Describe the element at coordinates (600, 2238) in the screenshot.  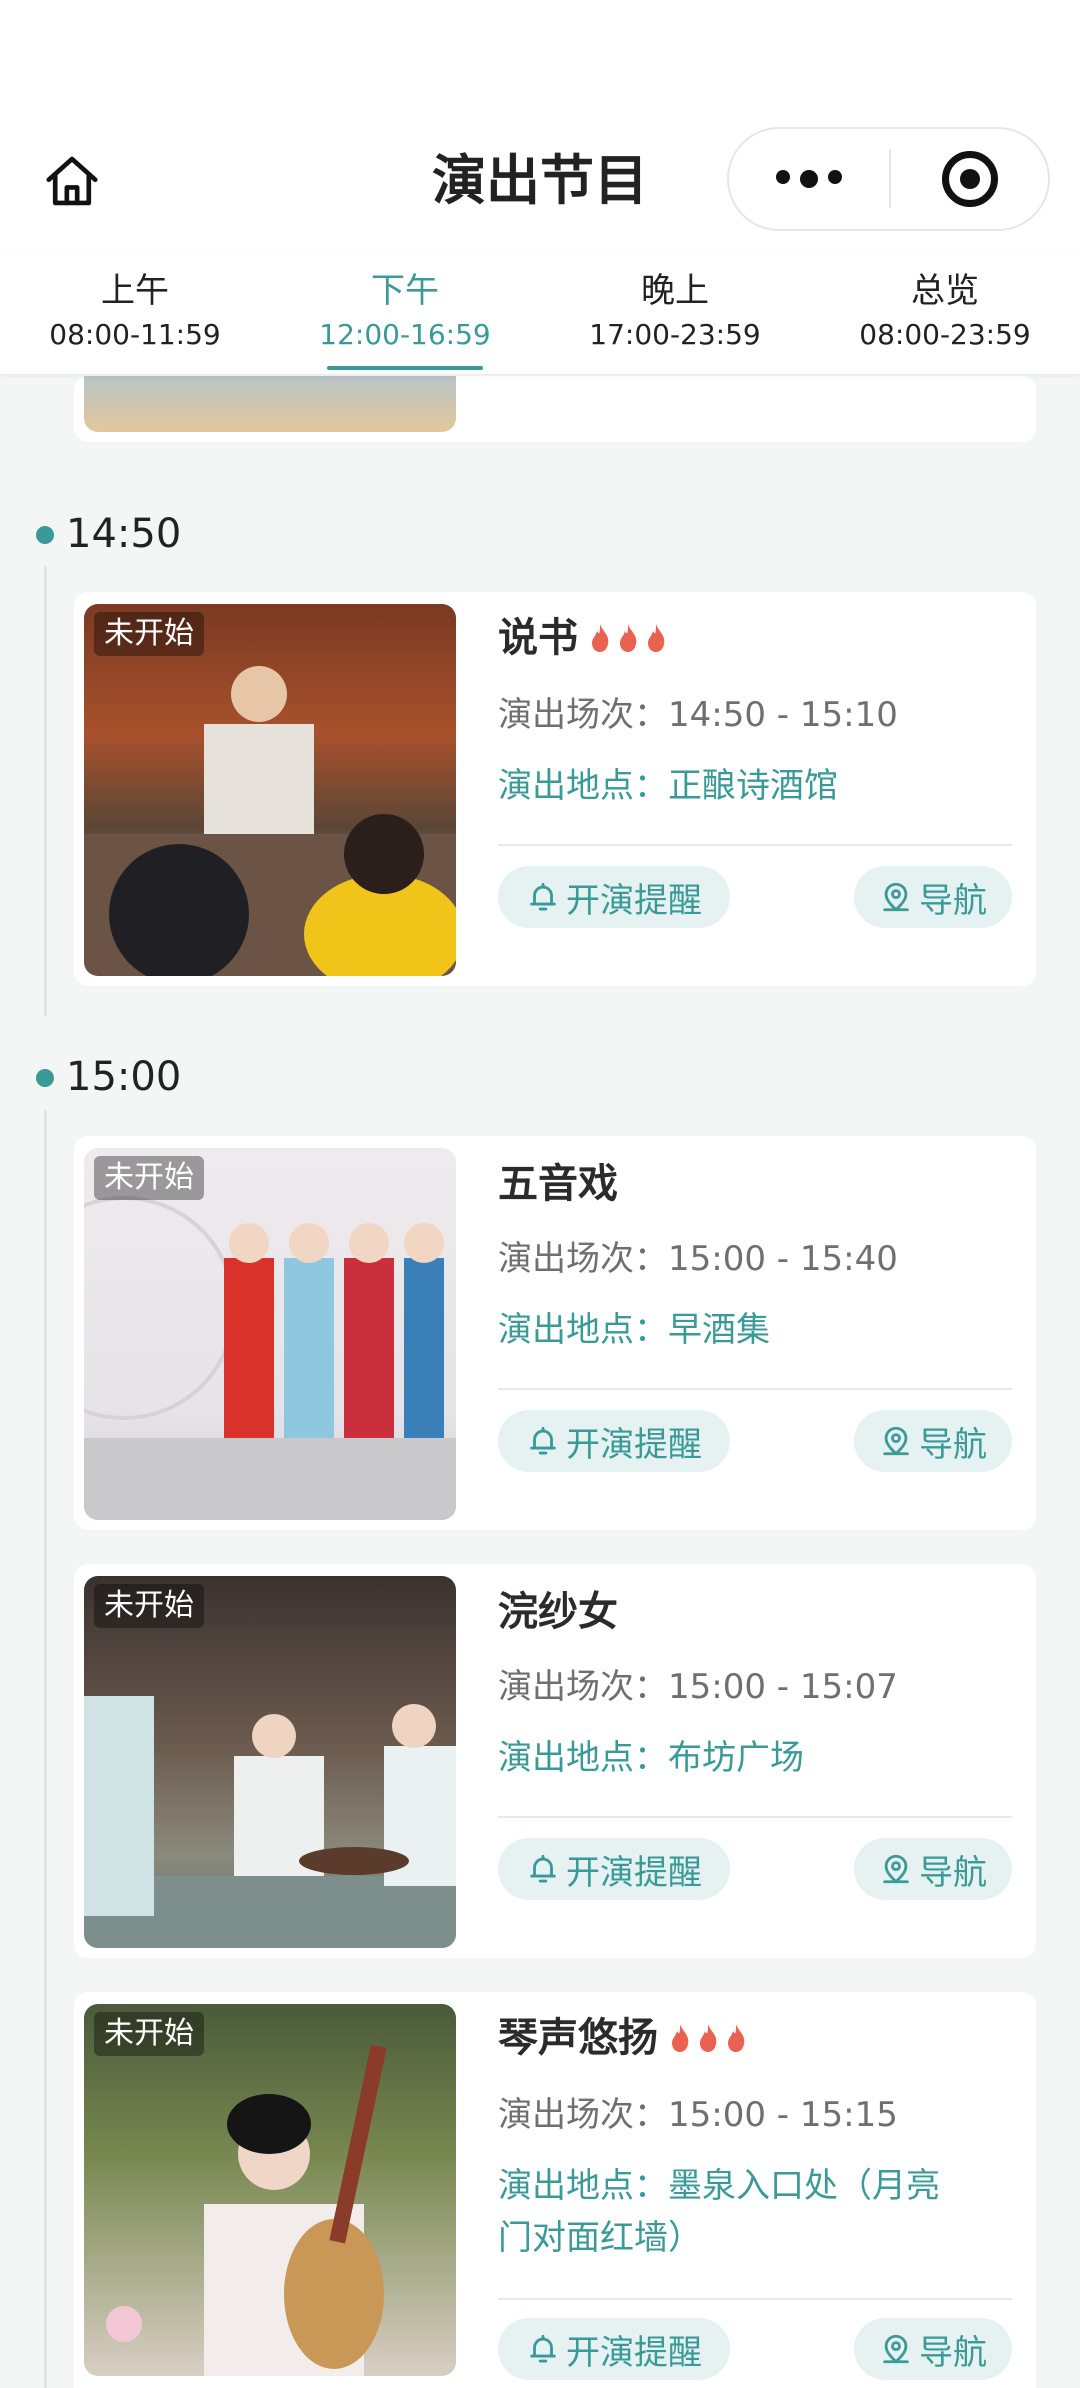
I see `location-name-line2: 门对面红墙）` at that location.